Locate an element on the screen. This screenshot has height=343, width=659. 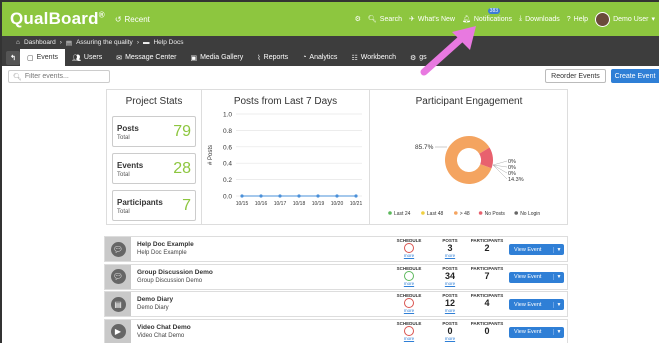
stat-posts: Posts Total 79 is located at coordinates (154, 131).